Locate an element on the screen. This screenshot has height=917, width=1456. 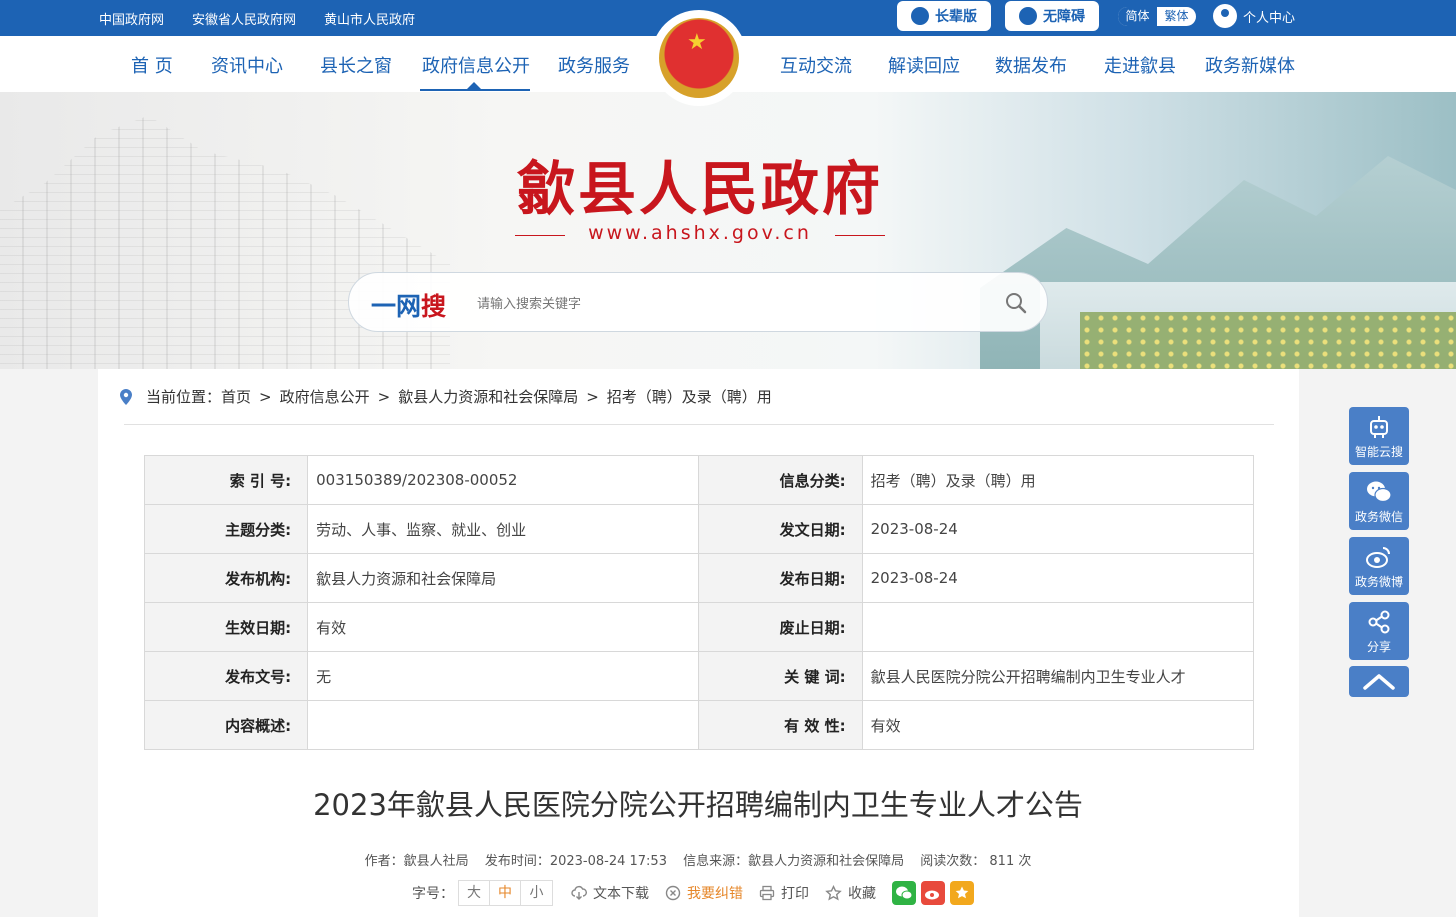
site-title: 歙县人民政府 is located at coordinates (699, 189).